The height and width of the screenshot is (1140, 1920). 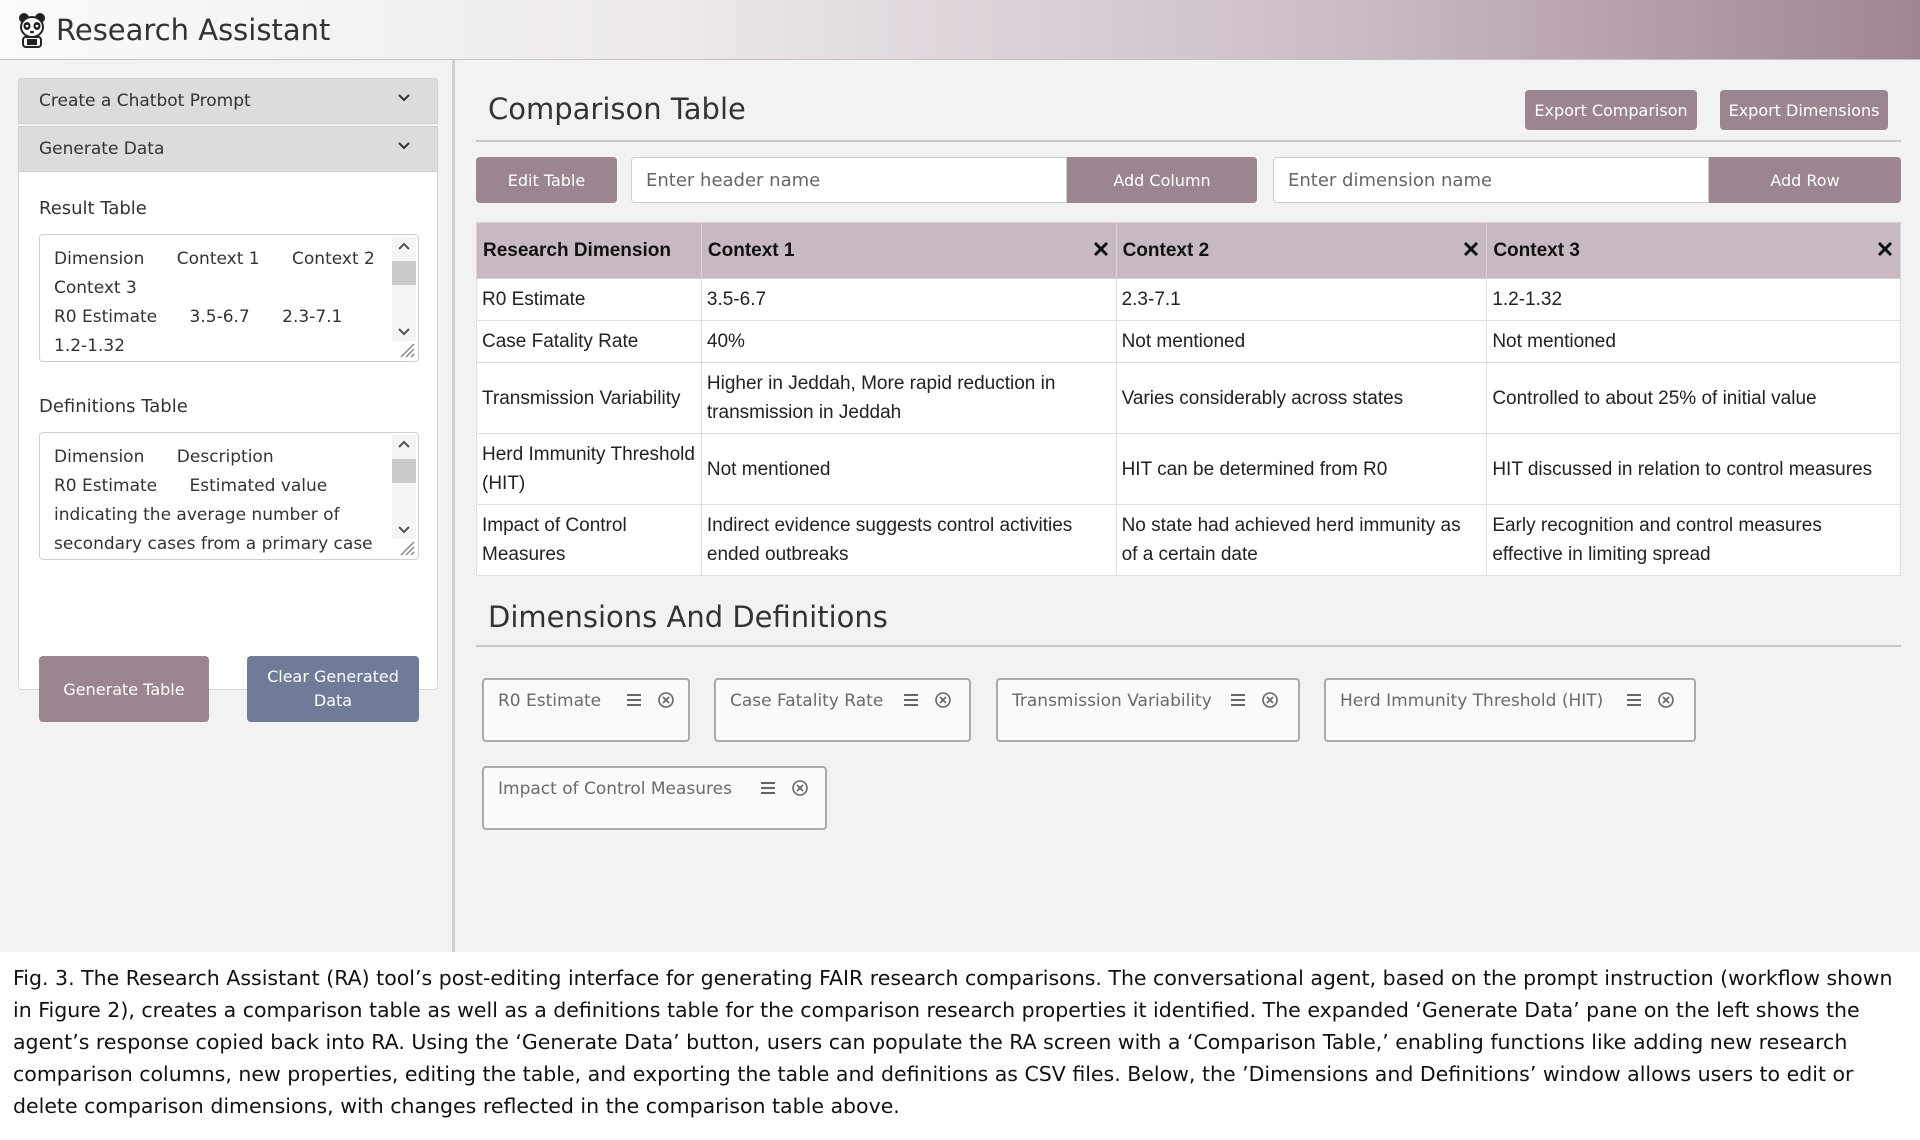 I want to click on dimension-chip-label: R0 Estimate, so click(x=550, y=701).